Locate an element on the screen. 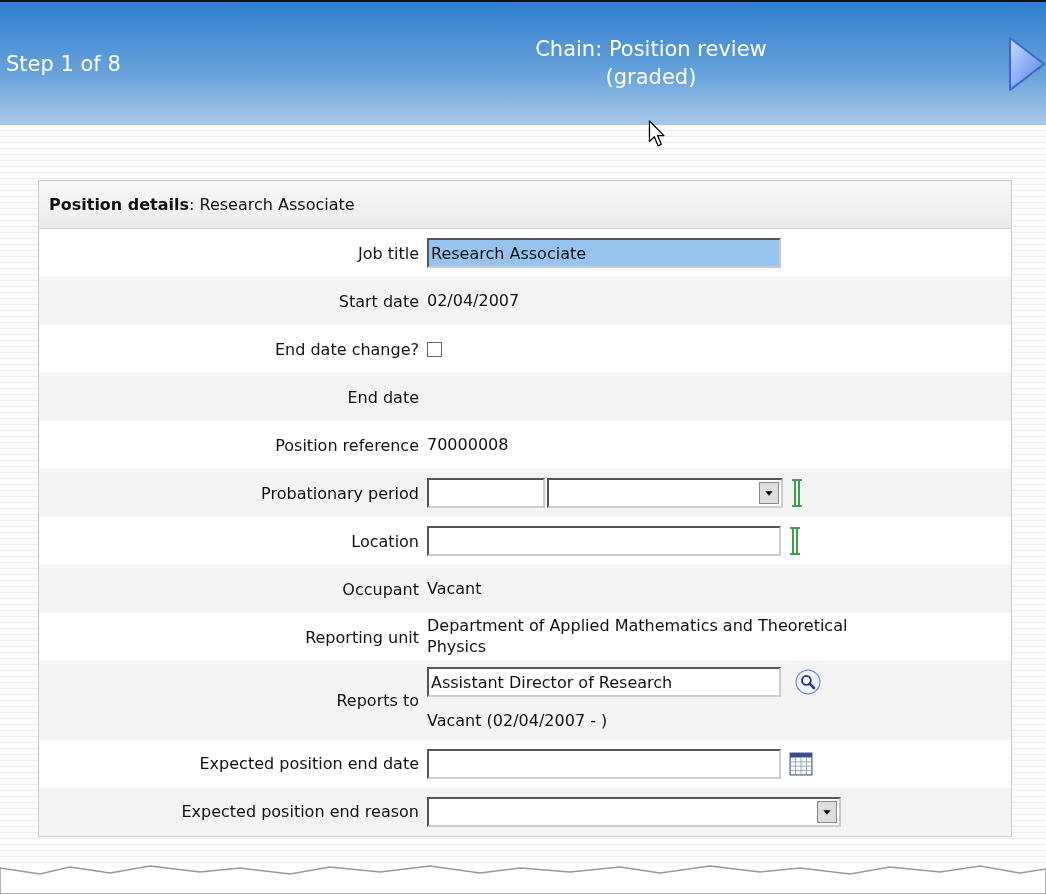  search-icon is located at coordinates (808, 682).